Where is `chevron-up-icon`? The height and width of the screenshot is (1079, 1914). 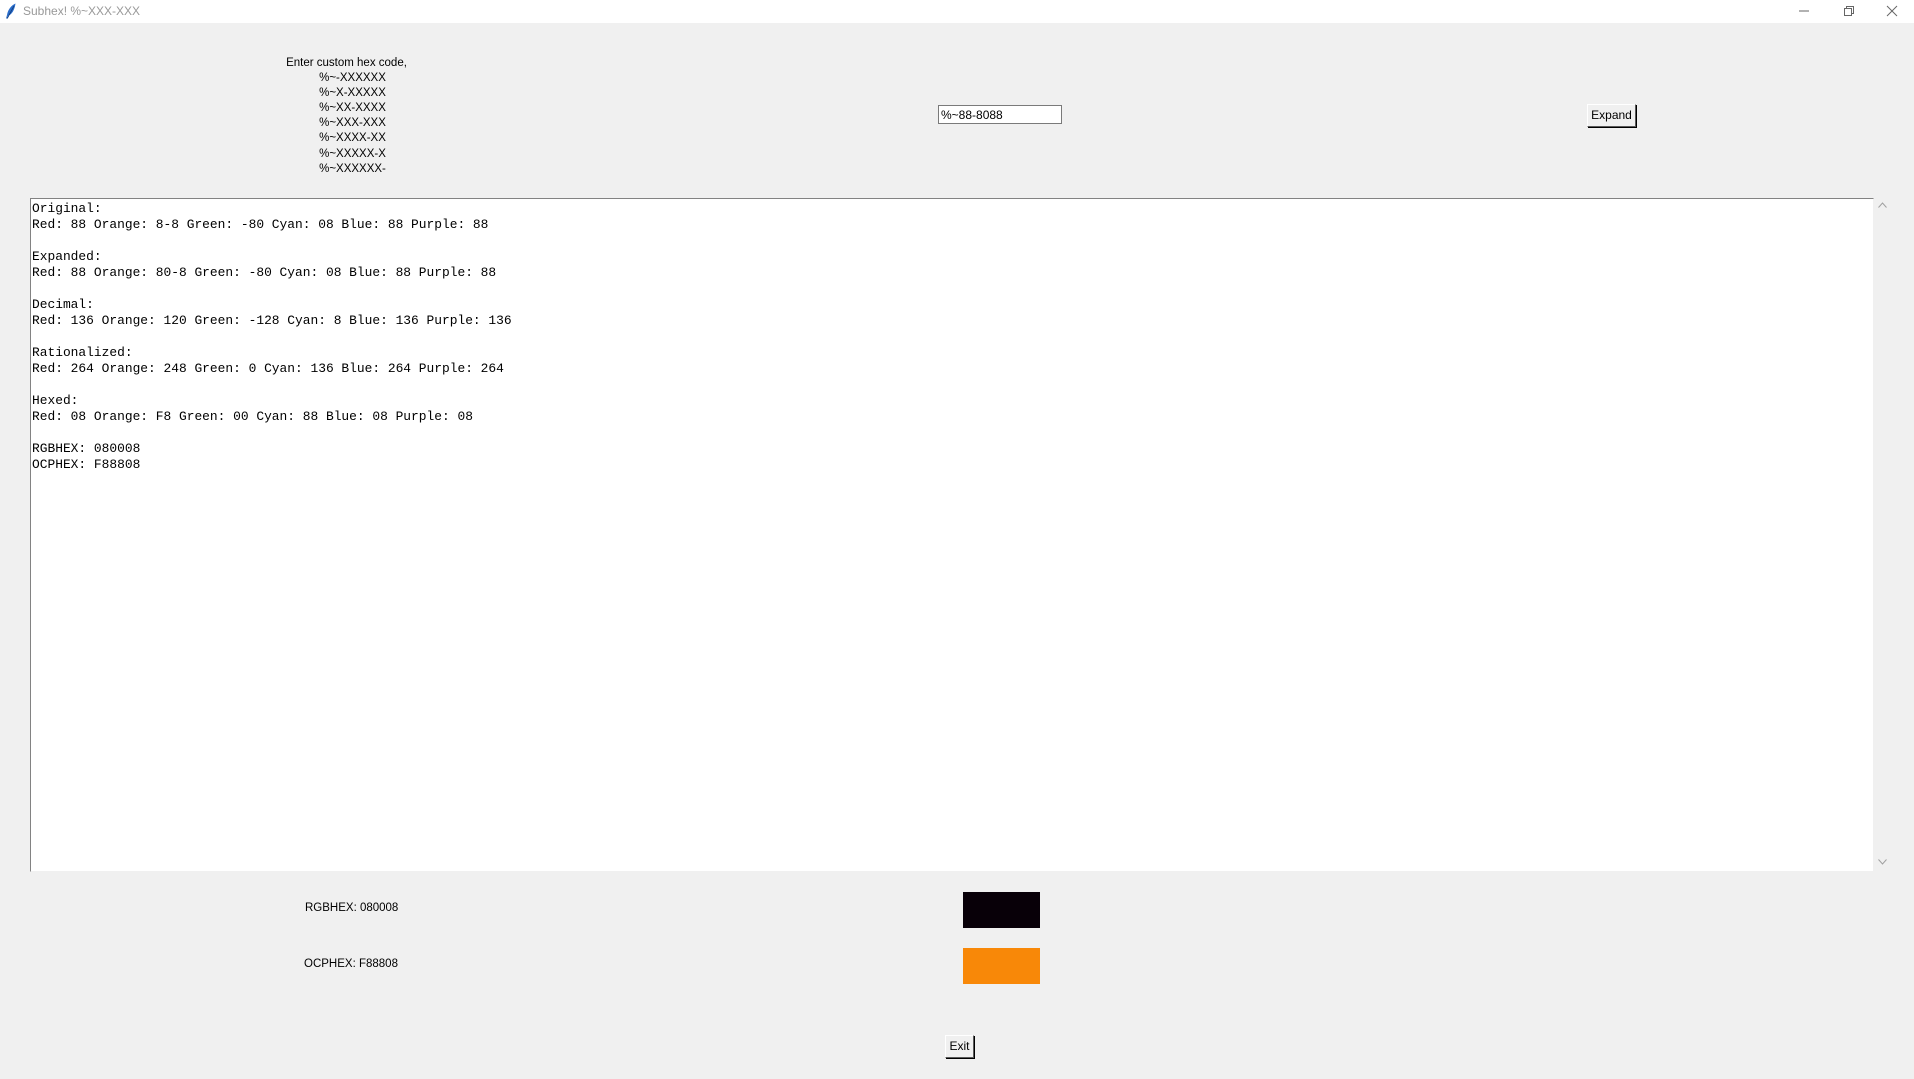
chevron-up-icon is located at coordinates (1882, 205).